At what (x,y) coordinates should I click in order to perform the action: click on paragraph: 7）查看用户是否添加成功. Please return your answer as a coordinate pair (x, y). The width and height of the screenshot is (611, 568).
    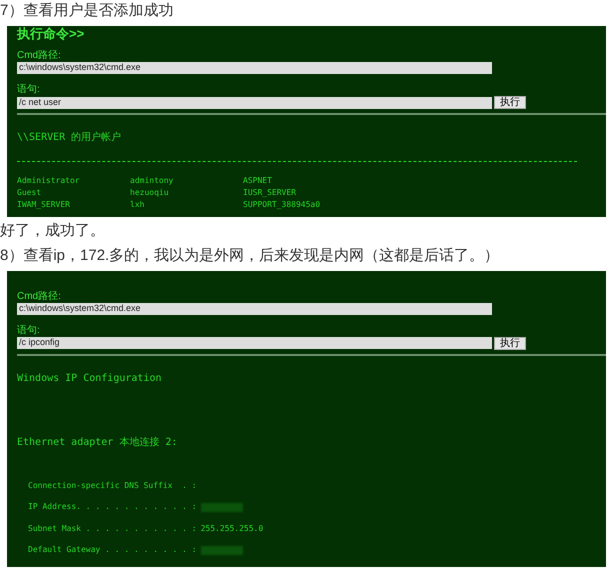
    Looking at the image, I should click on (87, 11).